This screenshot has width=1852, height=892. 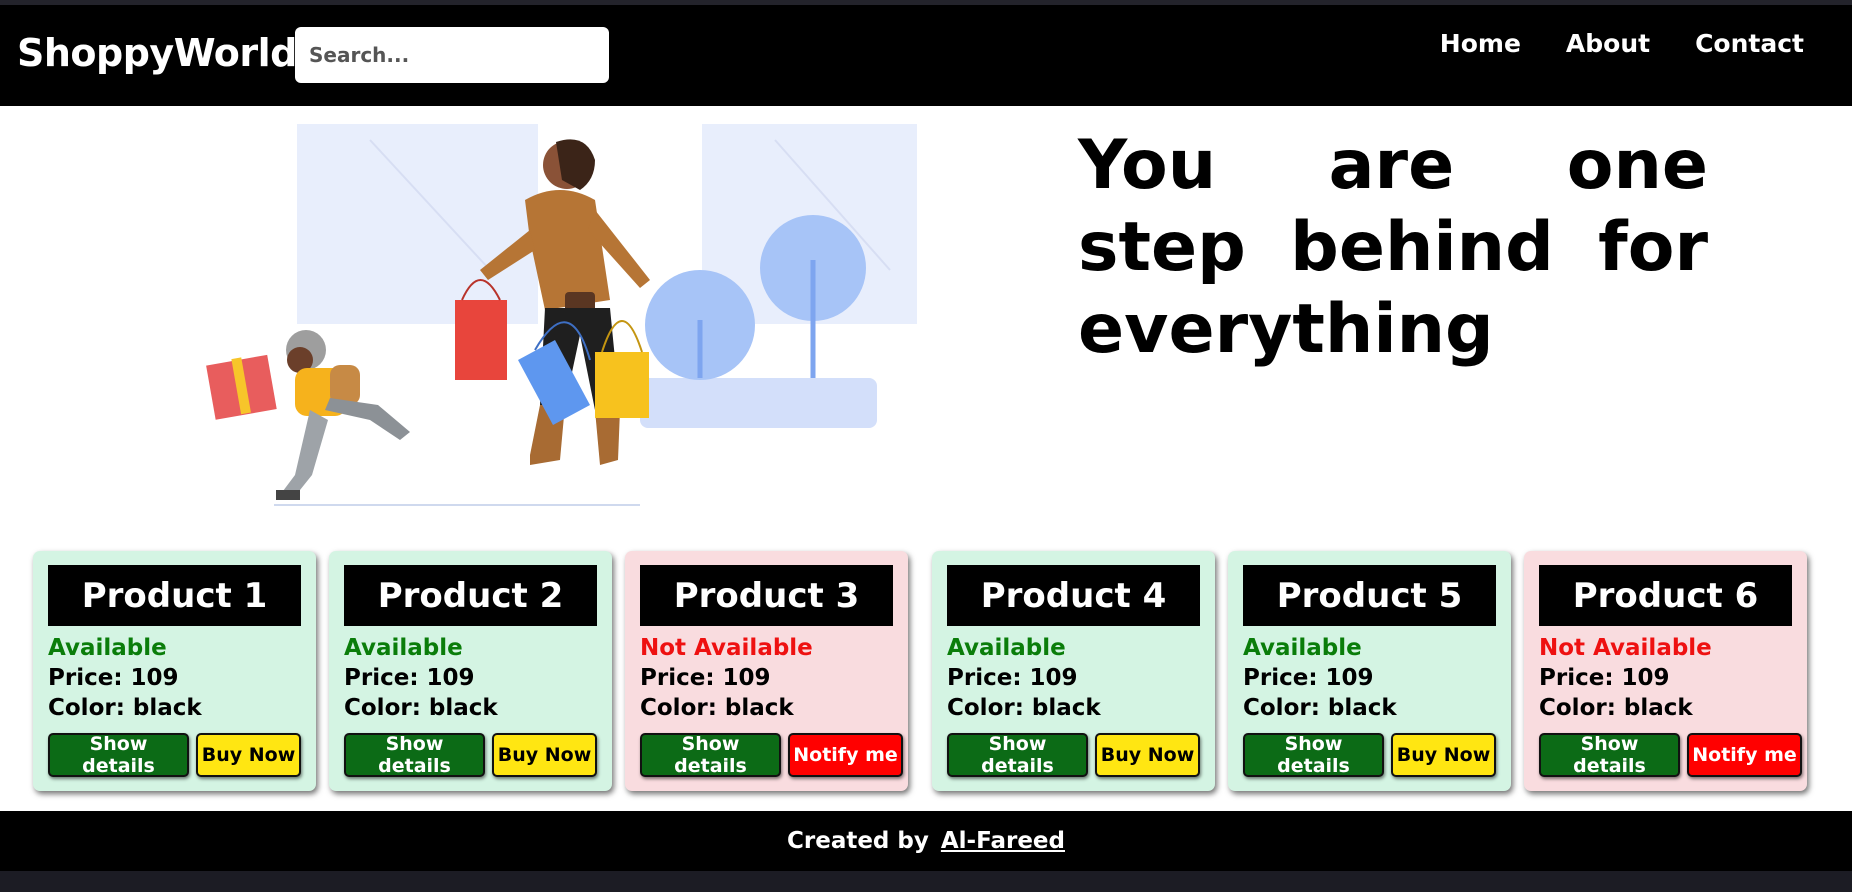 What do you see at coordinates (470, 595) in the screenshot?
I see `product-title: Product 2` at bounding box center [470, 595].